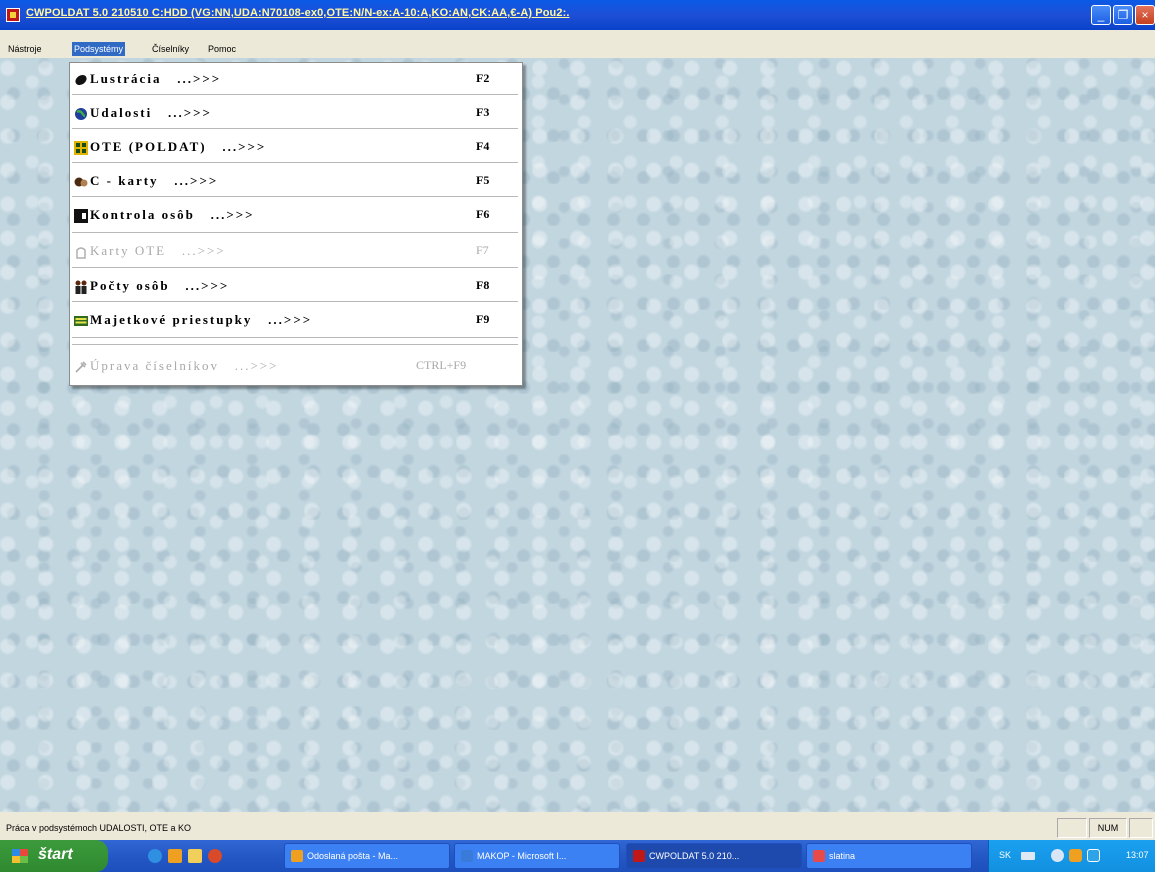 This screenshot has height=872, width=1155. I want to click on ckarty-icon, so click(81, 182).